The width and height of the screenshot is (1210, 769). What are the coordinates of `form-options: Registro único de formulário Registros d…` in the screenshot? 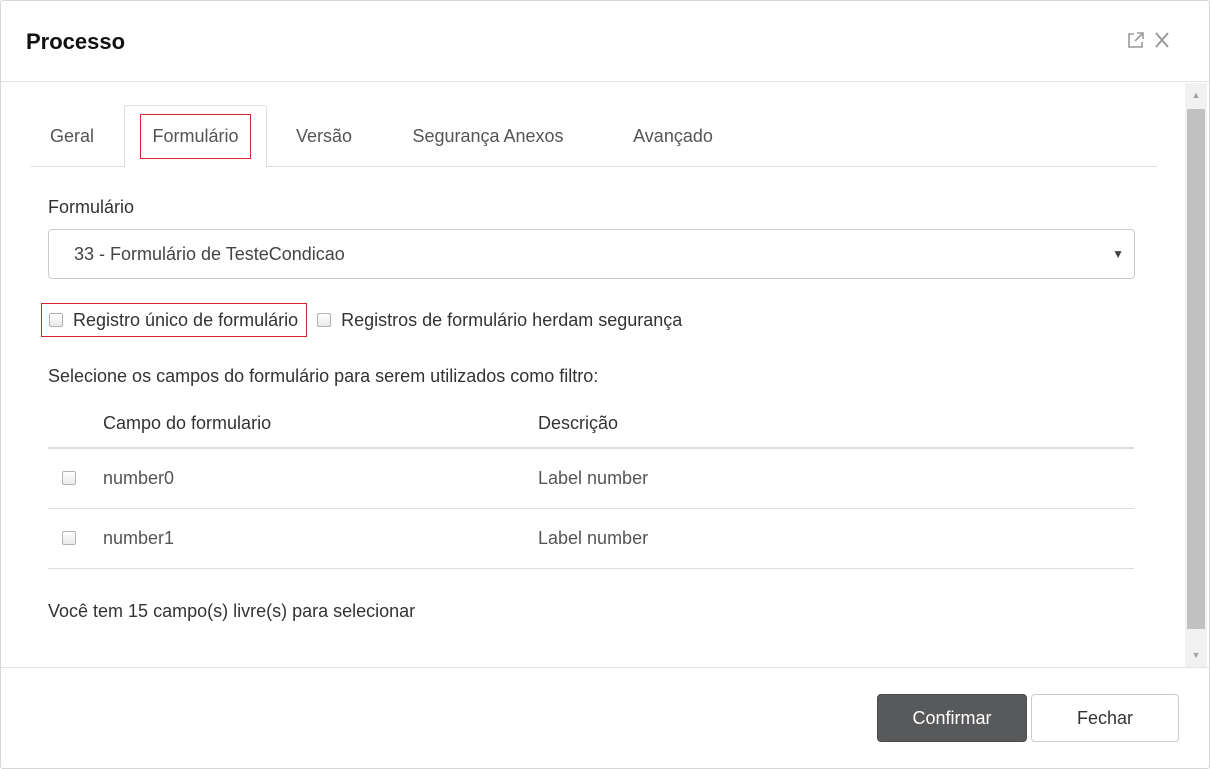 It's located at (361, 320).